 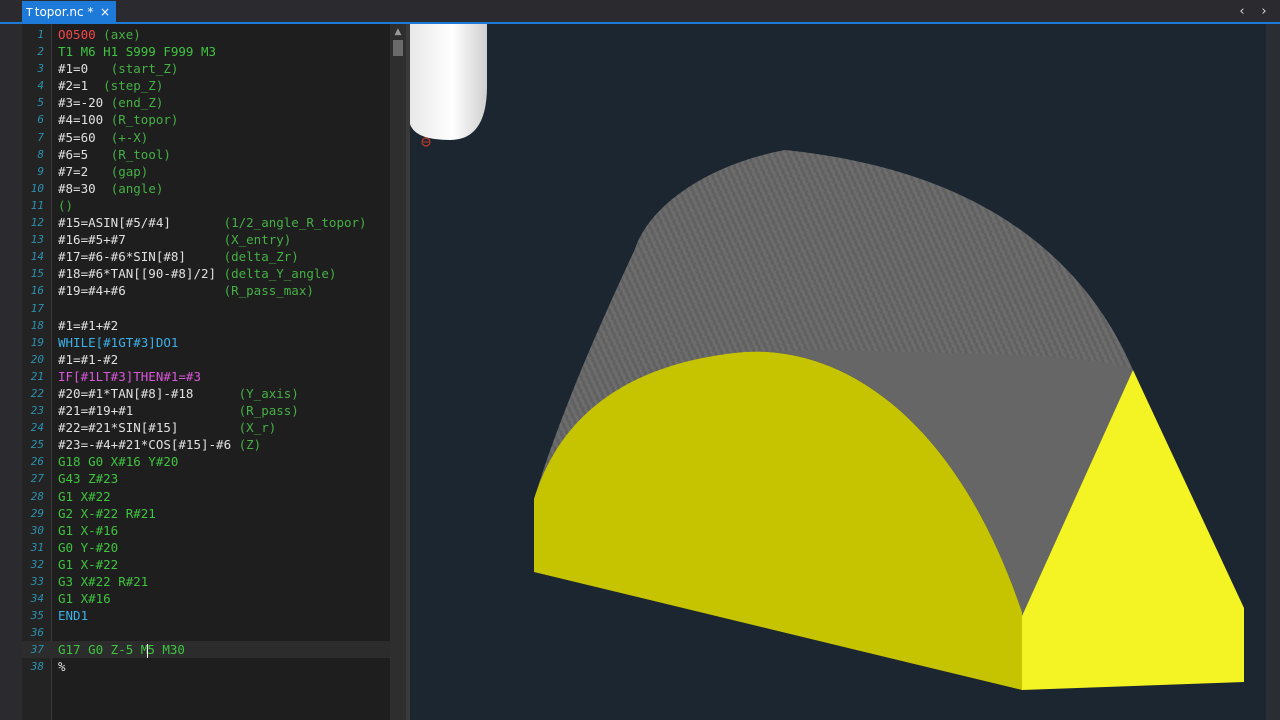 I want to click on code-token: #23=-#4+#21*COS[#15]-#6, so click(x=148, y=445).